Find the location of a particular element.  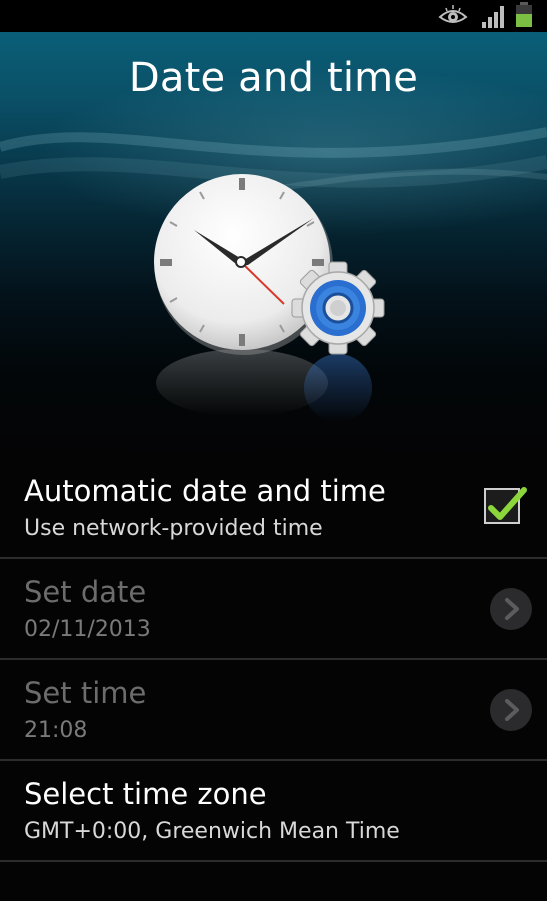

set-time-title: Set time is located at coordinates (85, 693).